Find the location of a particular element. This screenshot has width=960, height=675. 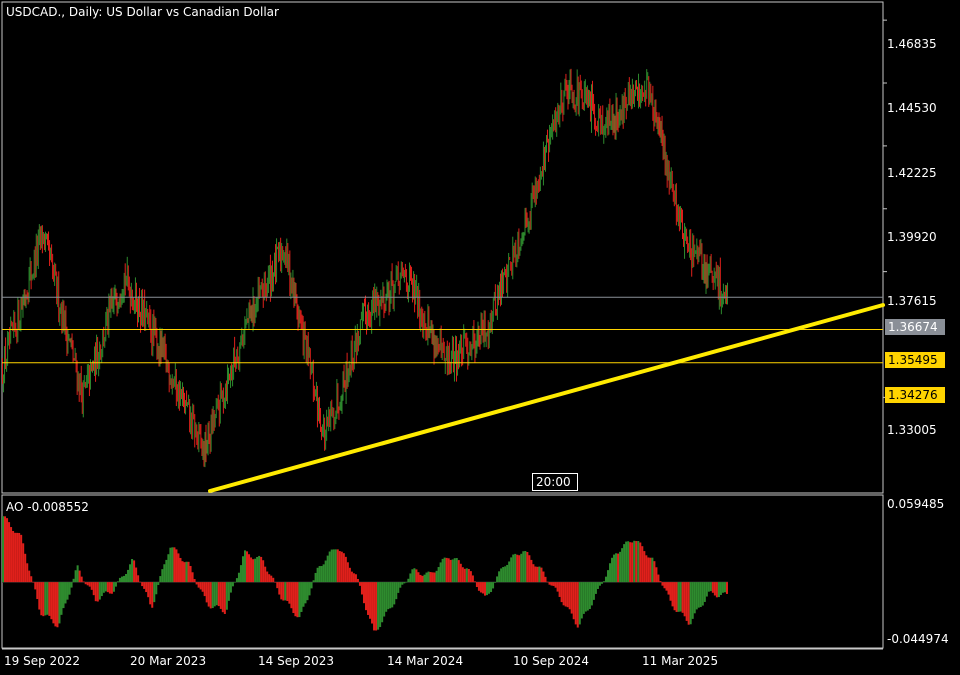

date-tick-label: 14 Mar 2024 is located at coordinates (425, 661).